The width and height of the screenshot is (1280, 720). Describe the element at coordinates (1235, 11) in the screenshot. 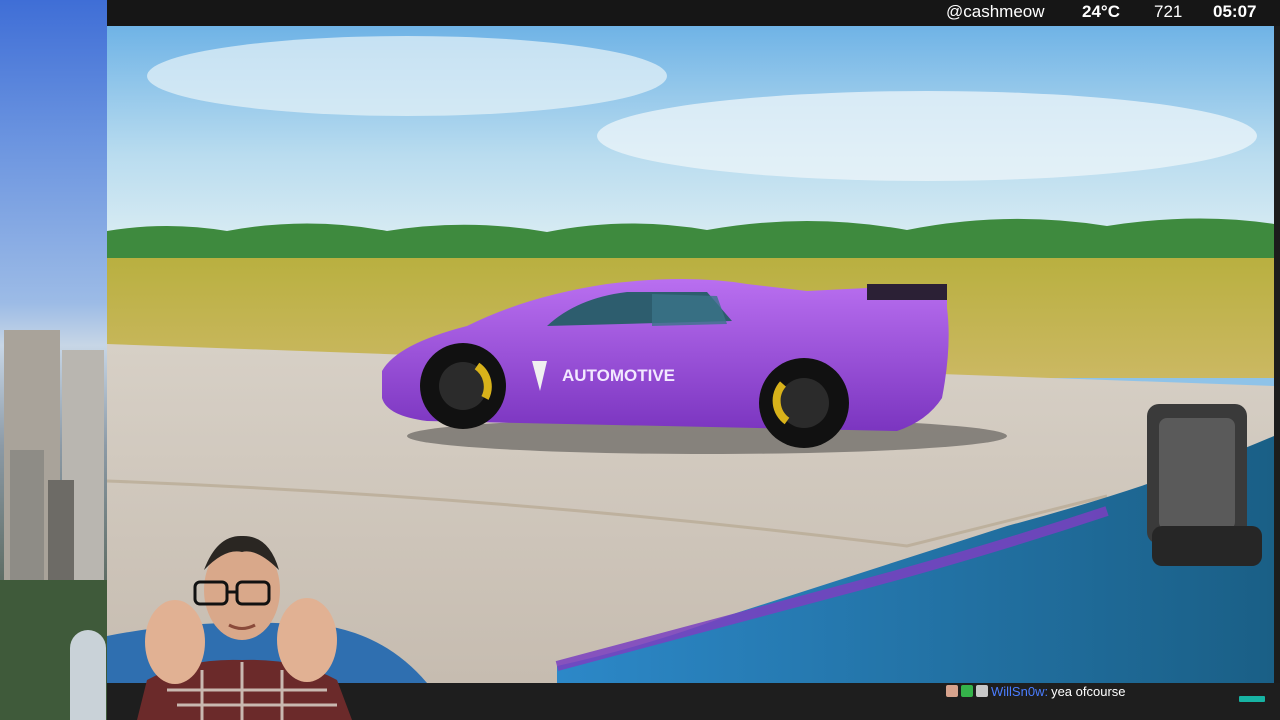

I see `clock-readout: 05:07` at that location.